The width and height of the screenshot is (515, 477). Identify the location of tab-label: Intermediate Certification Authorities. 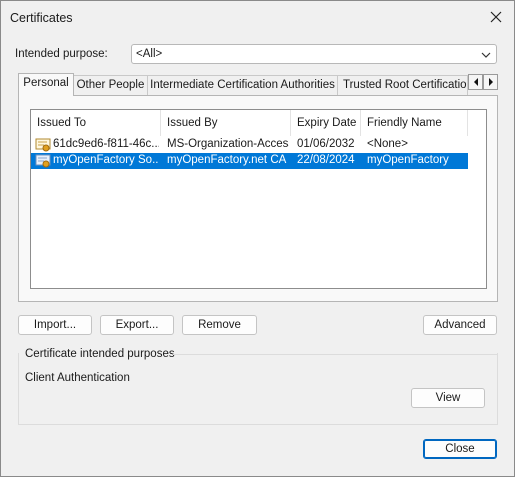
(242, 85).